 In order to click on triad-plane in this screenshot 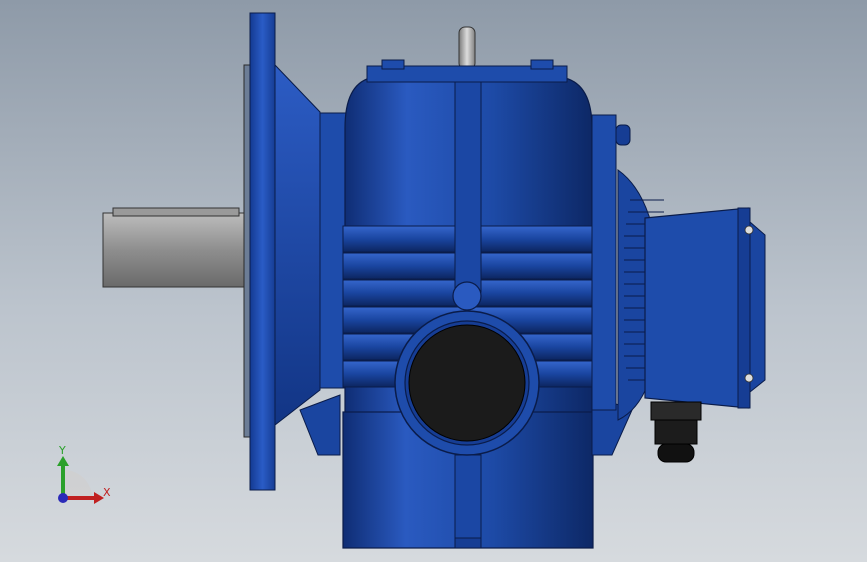, I will do `click(78, 483)`.